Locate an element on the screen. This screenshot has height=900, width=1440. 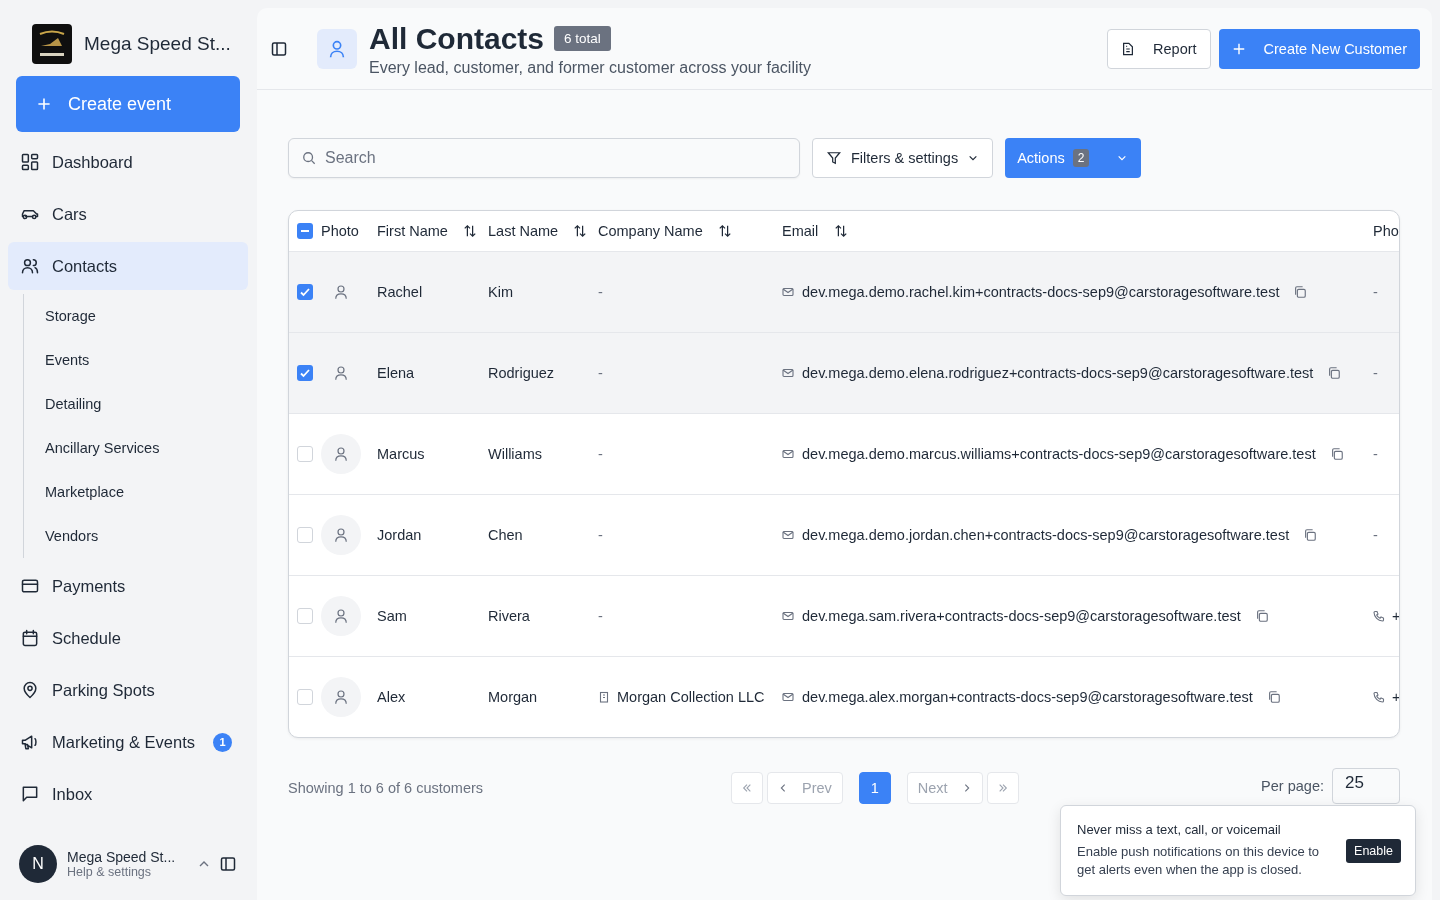
column-header: Pho is located at coordinates (1386, 231).